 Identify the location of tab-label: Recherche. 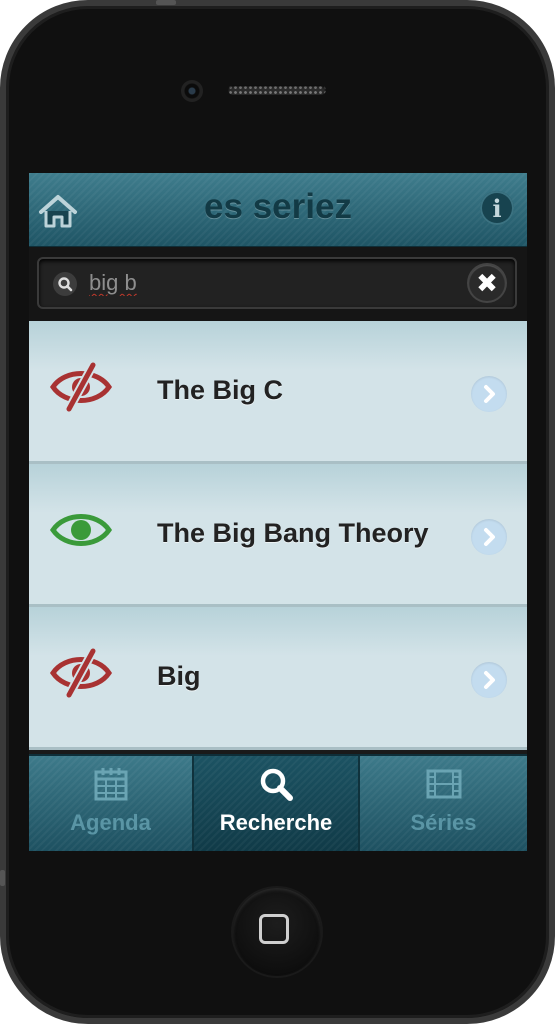
(276, 822).